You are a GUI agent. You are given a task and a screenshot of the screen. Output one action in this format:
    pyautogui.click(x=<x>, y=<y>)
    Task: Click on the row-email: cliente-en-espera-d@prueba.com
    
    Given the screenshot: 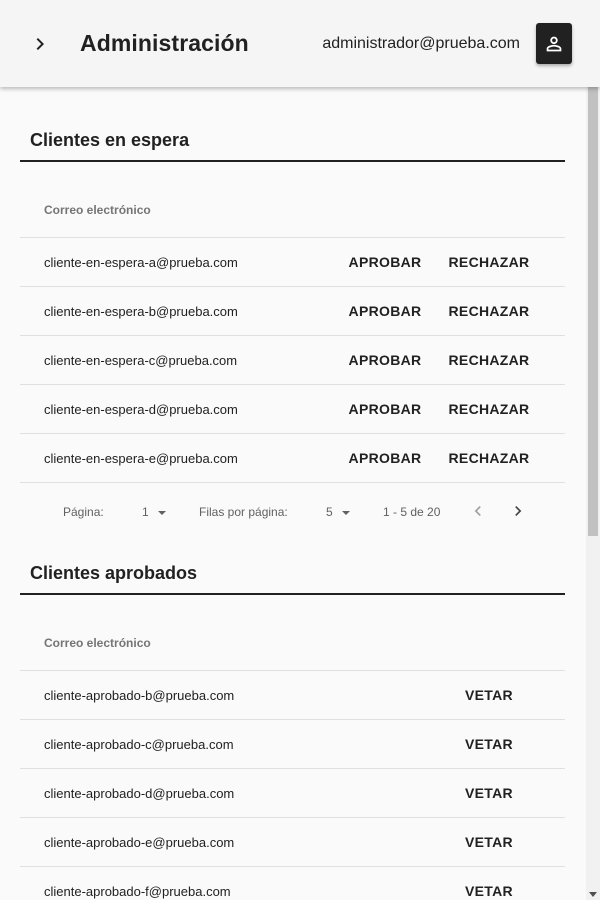 What is the action you would take?
    pyautogui.click(x=141, y=409)
    